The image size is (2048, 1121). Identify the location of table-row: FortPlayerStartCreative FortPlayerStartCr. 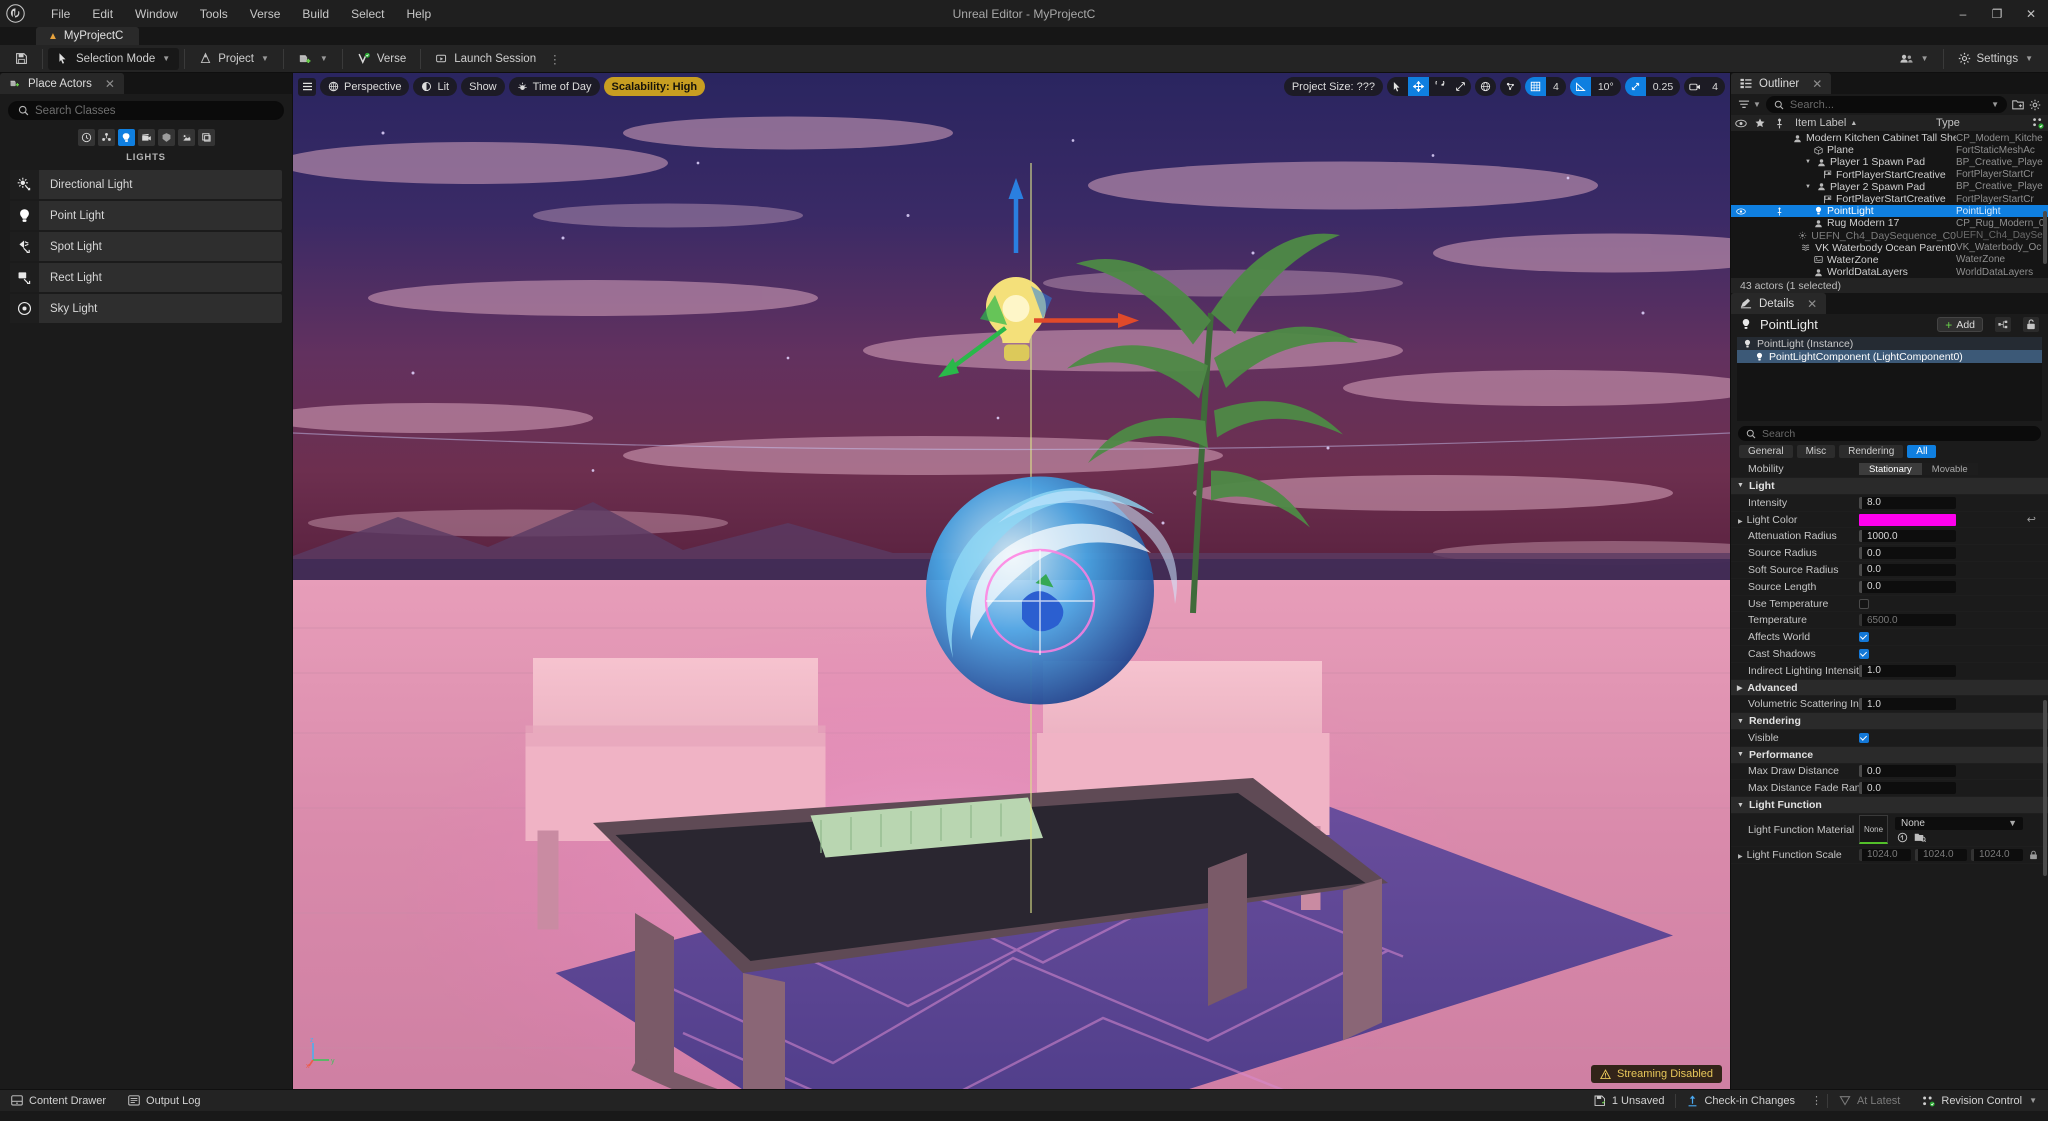
(1889, 175).